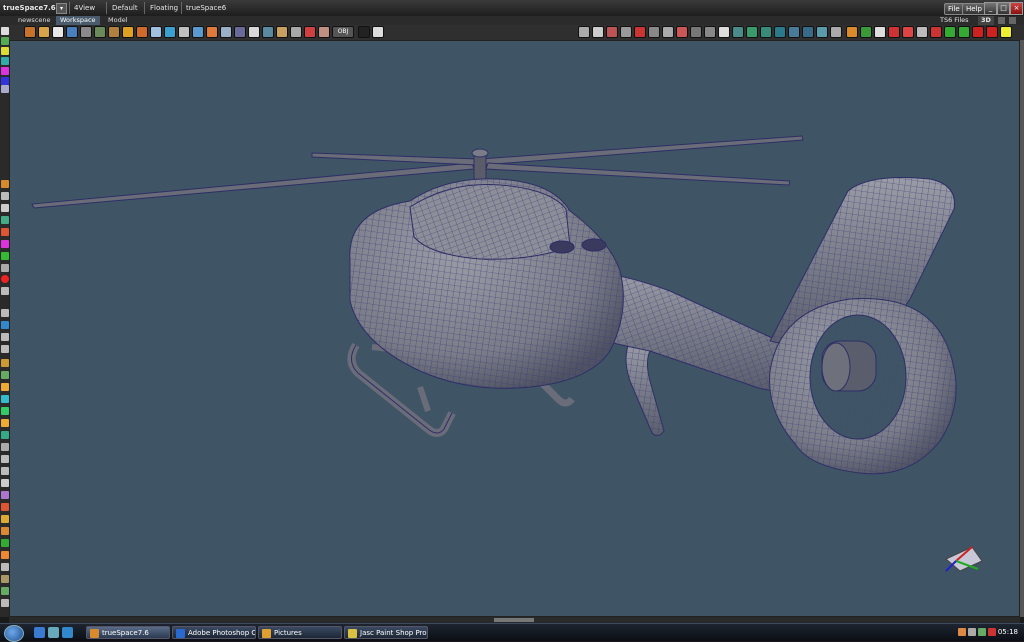 This screenshot has width=1024, height=642. Describe the element at coordinates (880, 32) in the screenshot. I see `wire-box-icon` at that location.